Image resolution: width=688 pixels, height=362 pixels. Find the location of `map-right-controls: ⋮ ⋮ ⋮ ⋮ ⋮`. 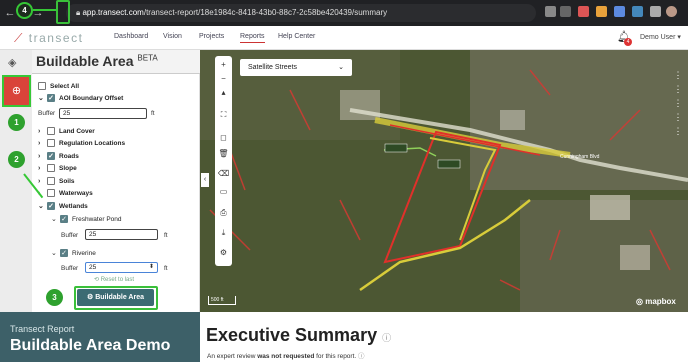

map-right-controls: ⋮ ⋮ ⋮ ⋮ ⋮ is located at coordinates (678, 103).